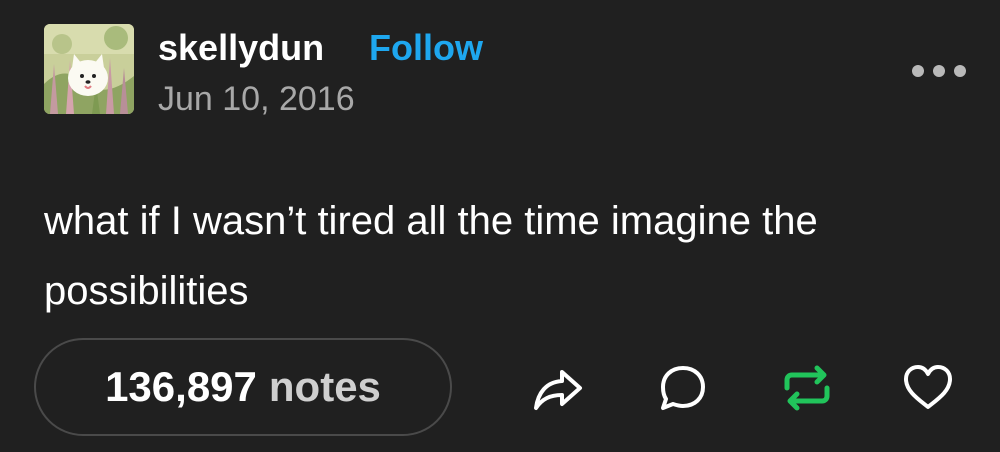 The image size is (1000, 452). I want to click on reply-icon, so click(683, 388).